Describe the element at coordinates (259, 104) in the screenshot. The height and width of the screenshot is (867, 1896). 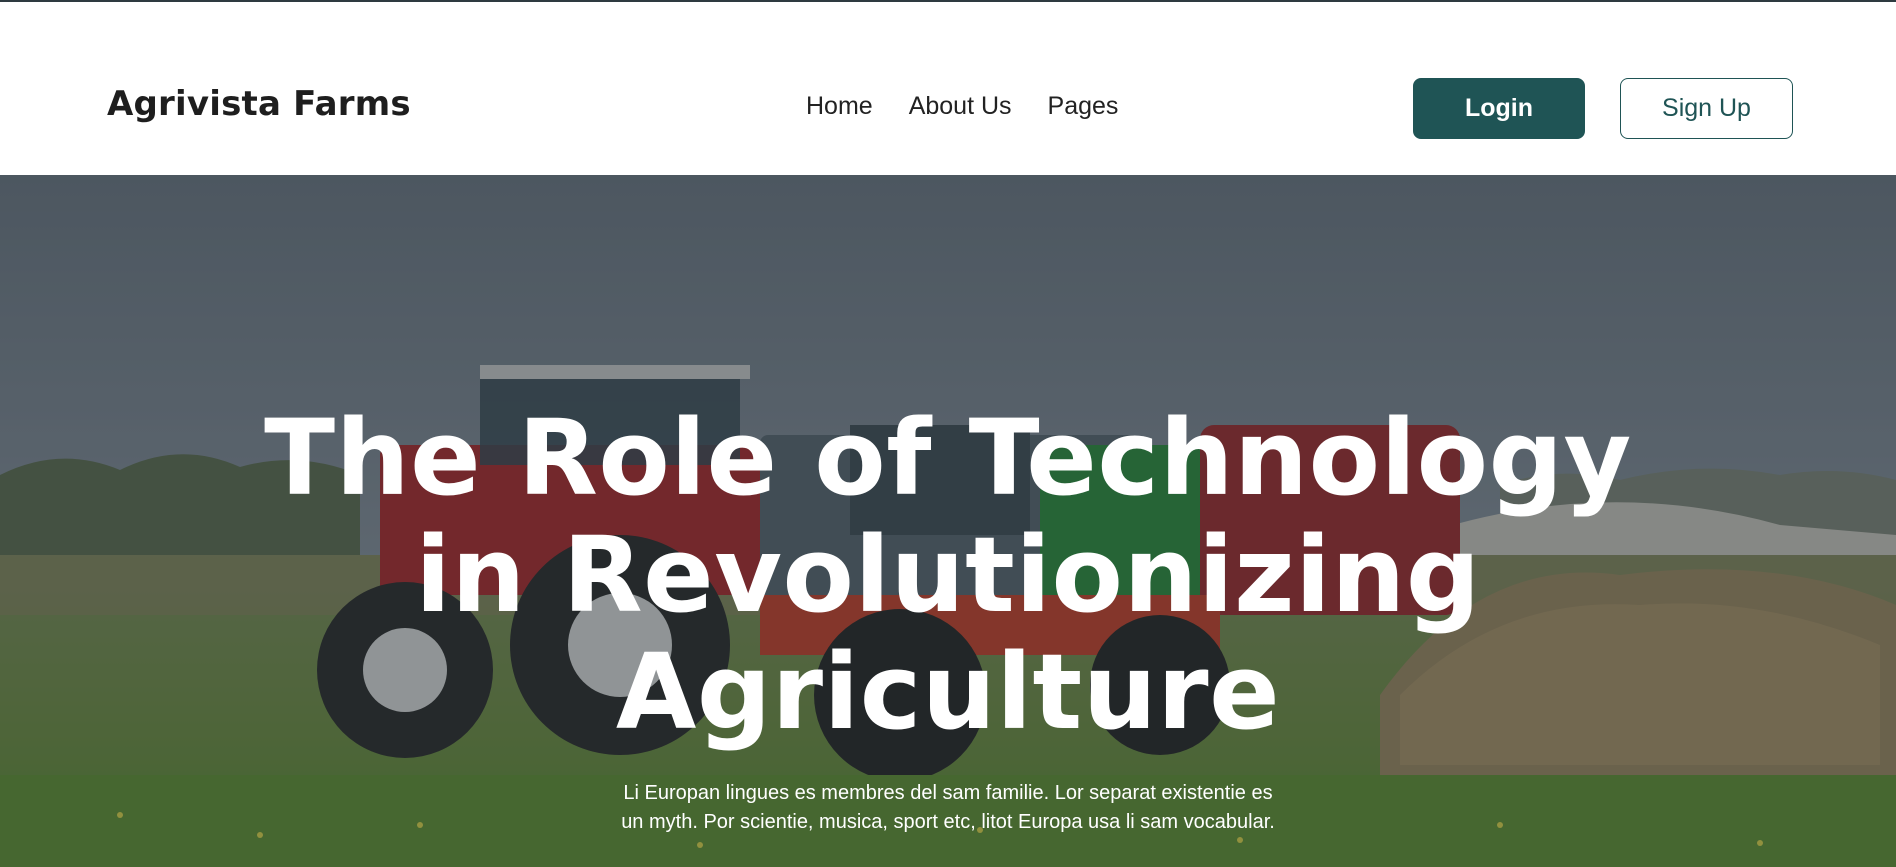
I see `brand-logo: Agrivista Farms` at that location.